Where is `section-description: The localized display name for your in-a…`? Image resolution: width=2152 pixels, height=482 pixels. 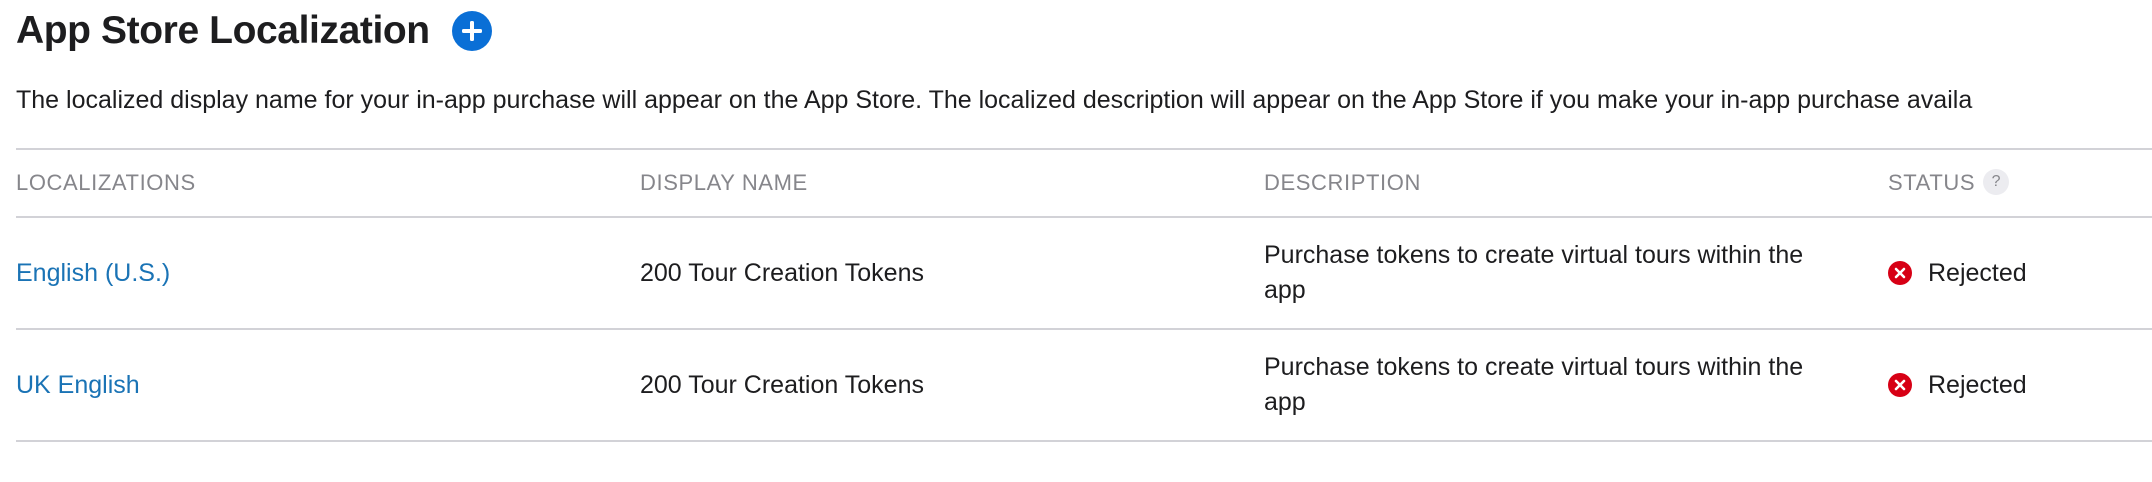 section-description: The localized display name for your in-a… is located at coordinates (994, 100).